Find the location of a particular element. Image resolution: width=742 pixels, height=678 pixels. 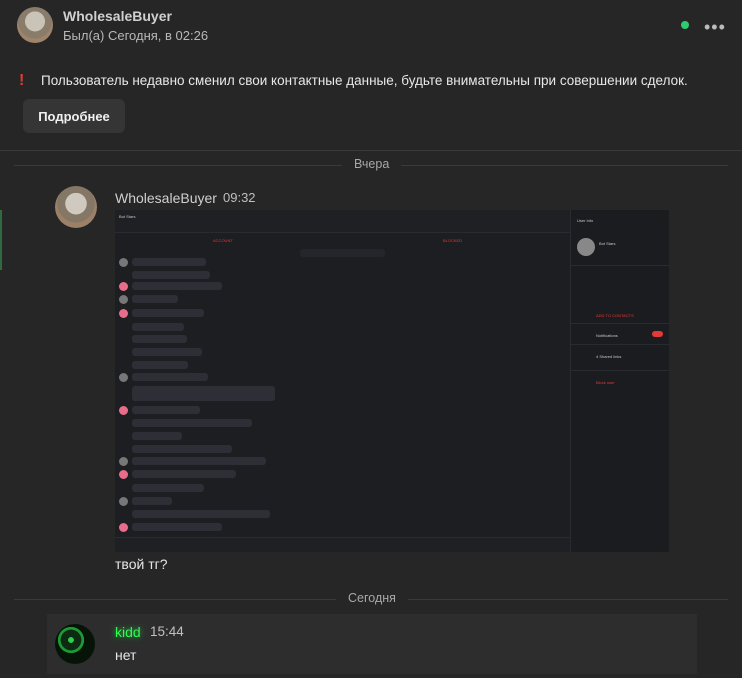

contact-name: WholesaleBuyer is located at coordinates (117, 16).